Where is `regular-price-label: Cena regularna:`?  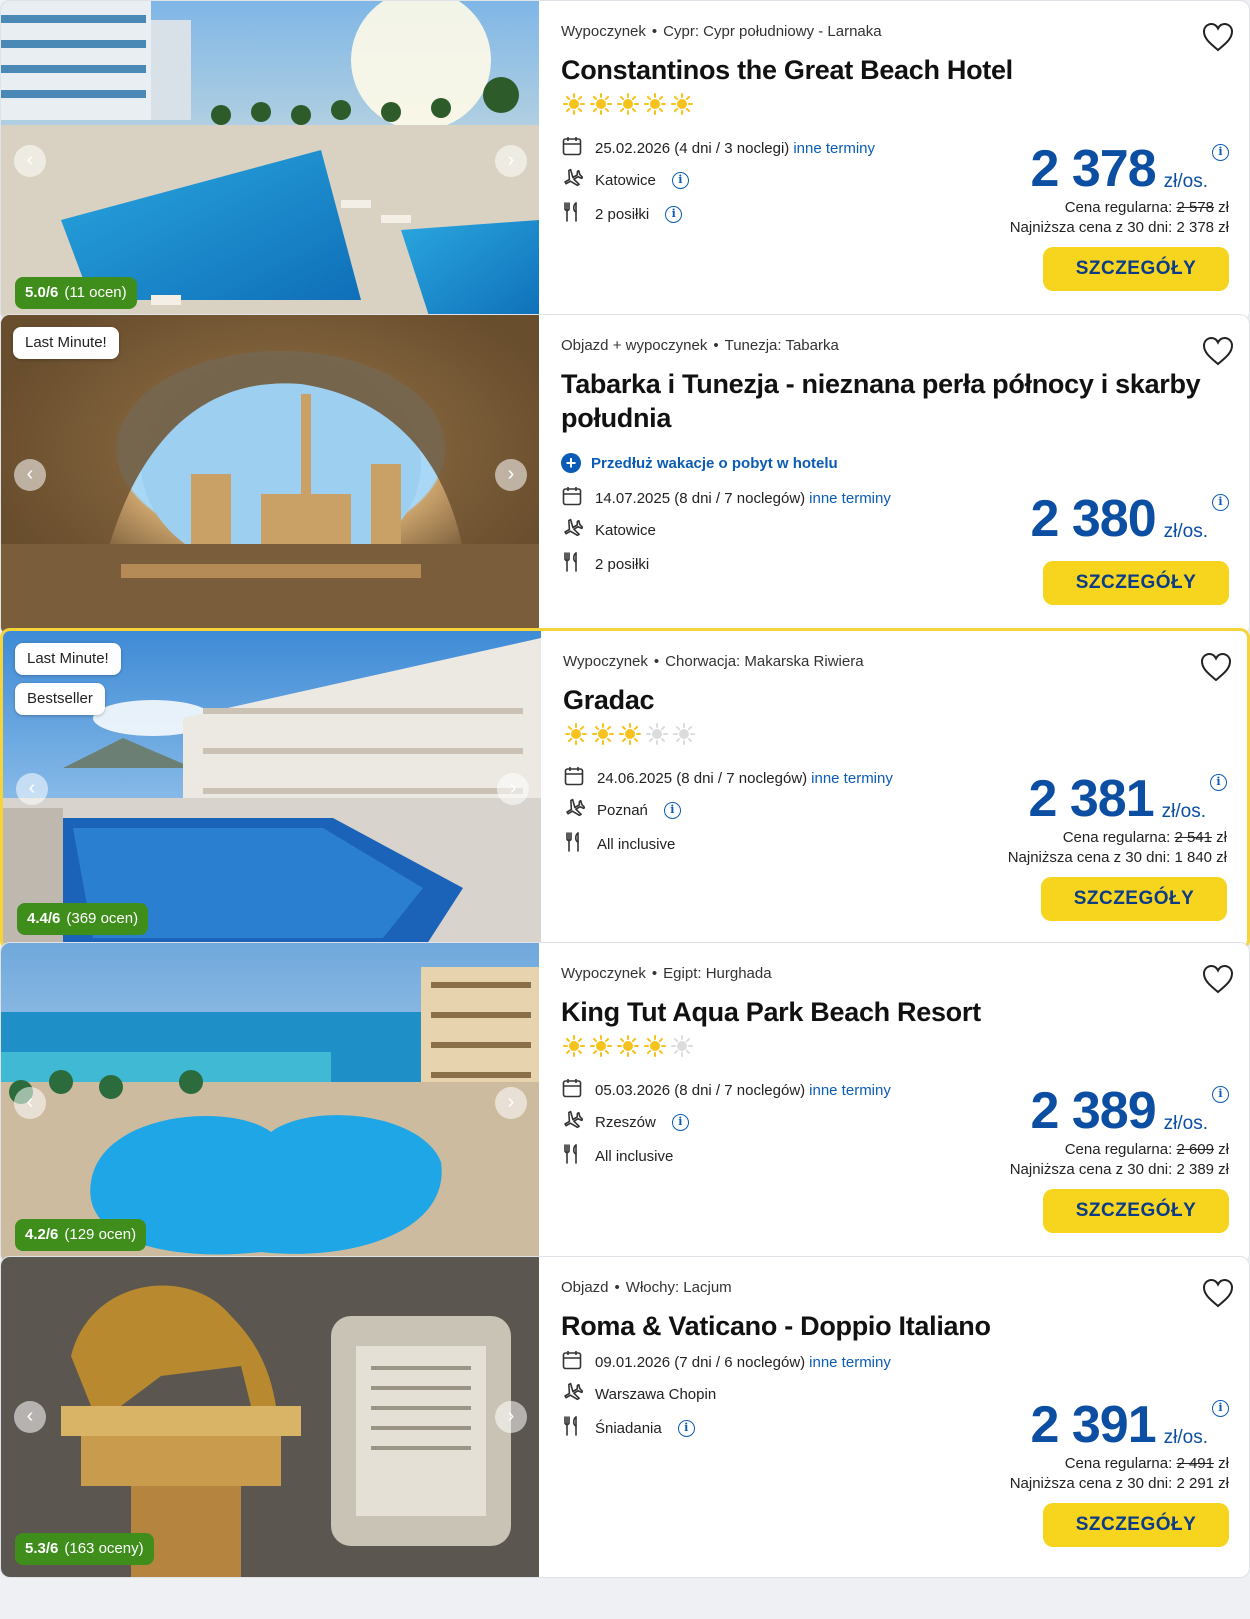
regular-price-label: Cena regularna: is located at coordinates (1116, 837).